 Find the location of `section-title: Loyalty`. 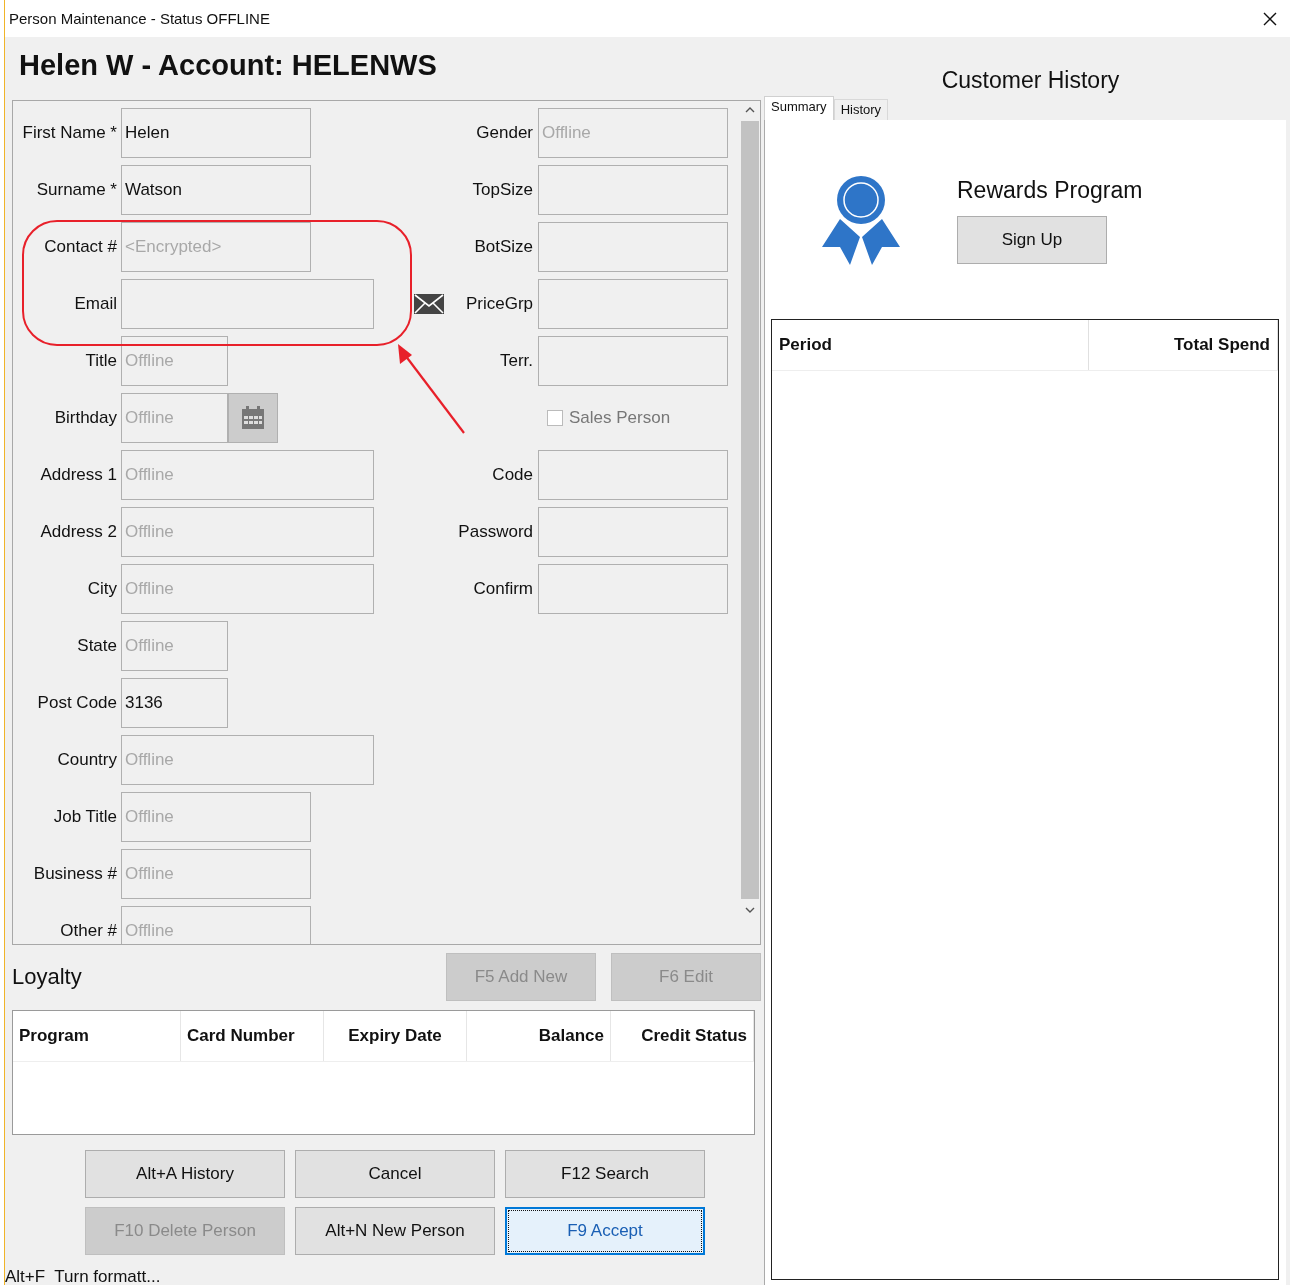

section-title: Loyalty is located at coordinates (47, 977).